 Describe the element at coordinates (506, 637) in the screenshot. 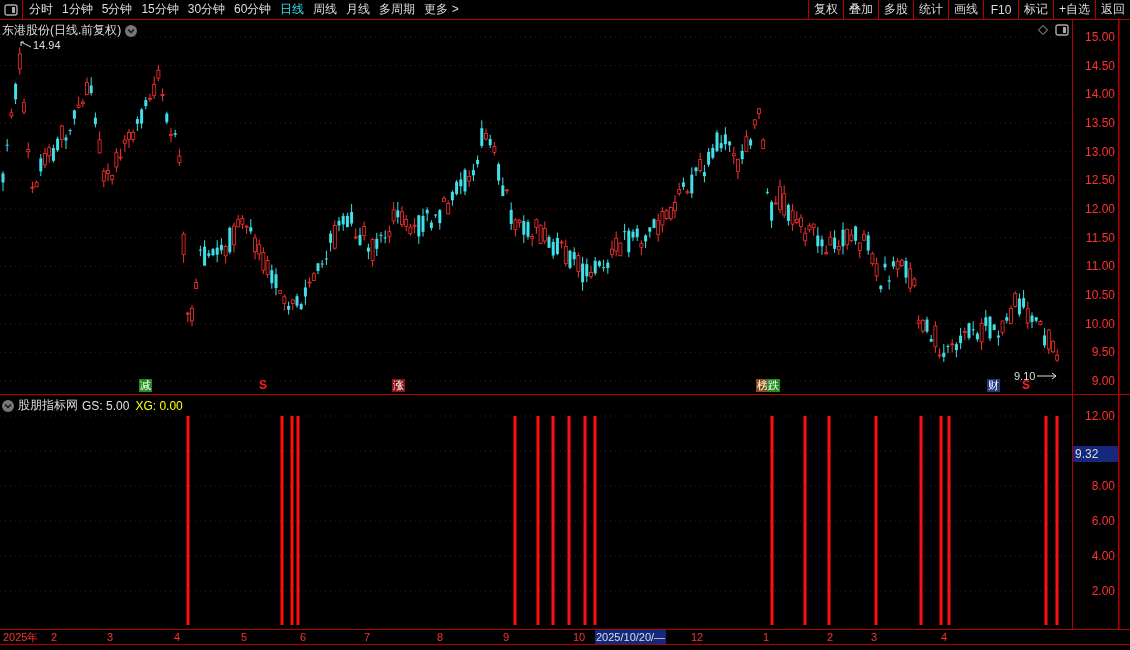

I see `date-label: 9` at that location.